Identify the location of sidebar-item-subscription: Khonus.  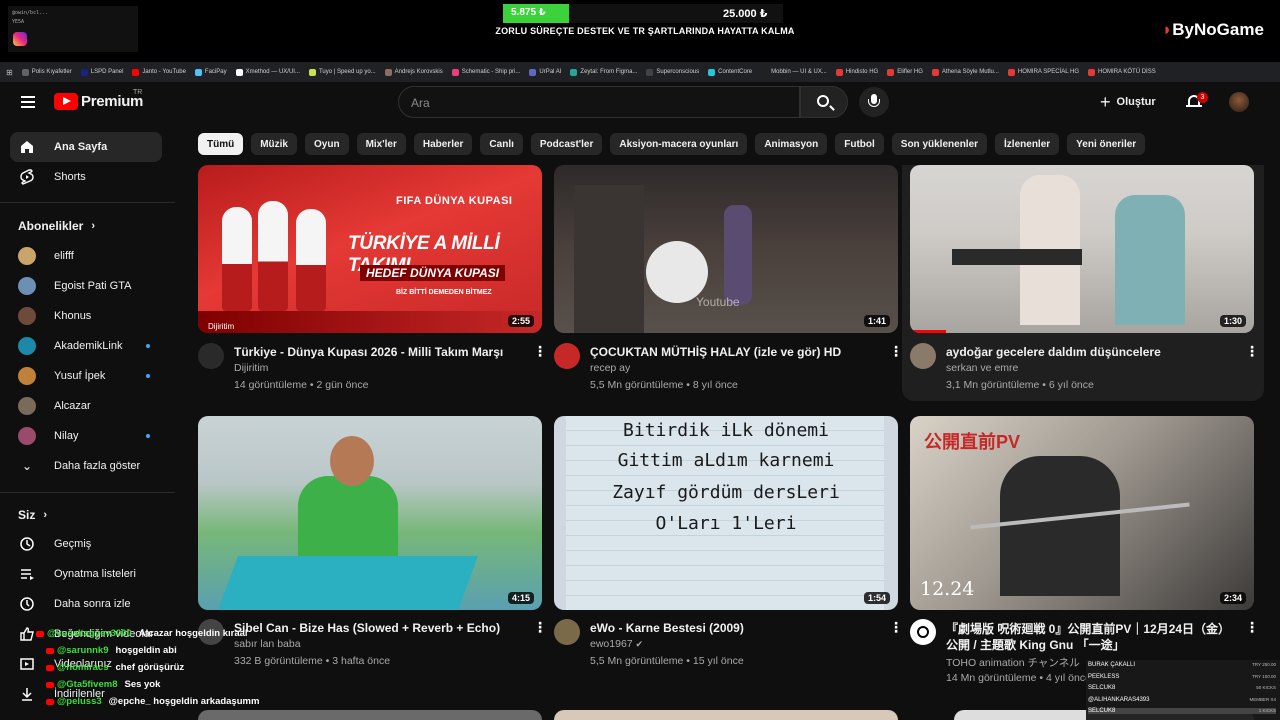
(86, 316).